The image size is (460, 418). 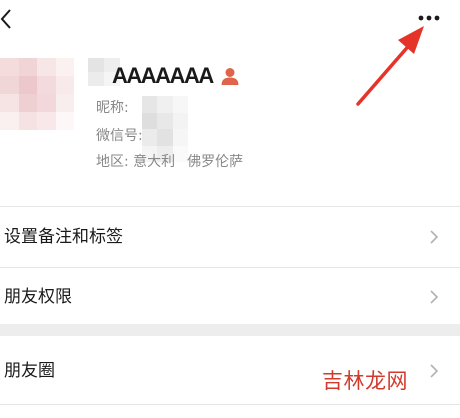 What do you see at coordinates (230, 297) in the screenshot?
I see `friend-permissions-row: 朋友权限` at bounding box center [230, 297].